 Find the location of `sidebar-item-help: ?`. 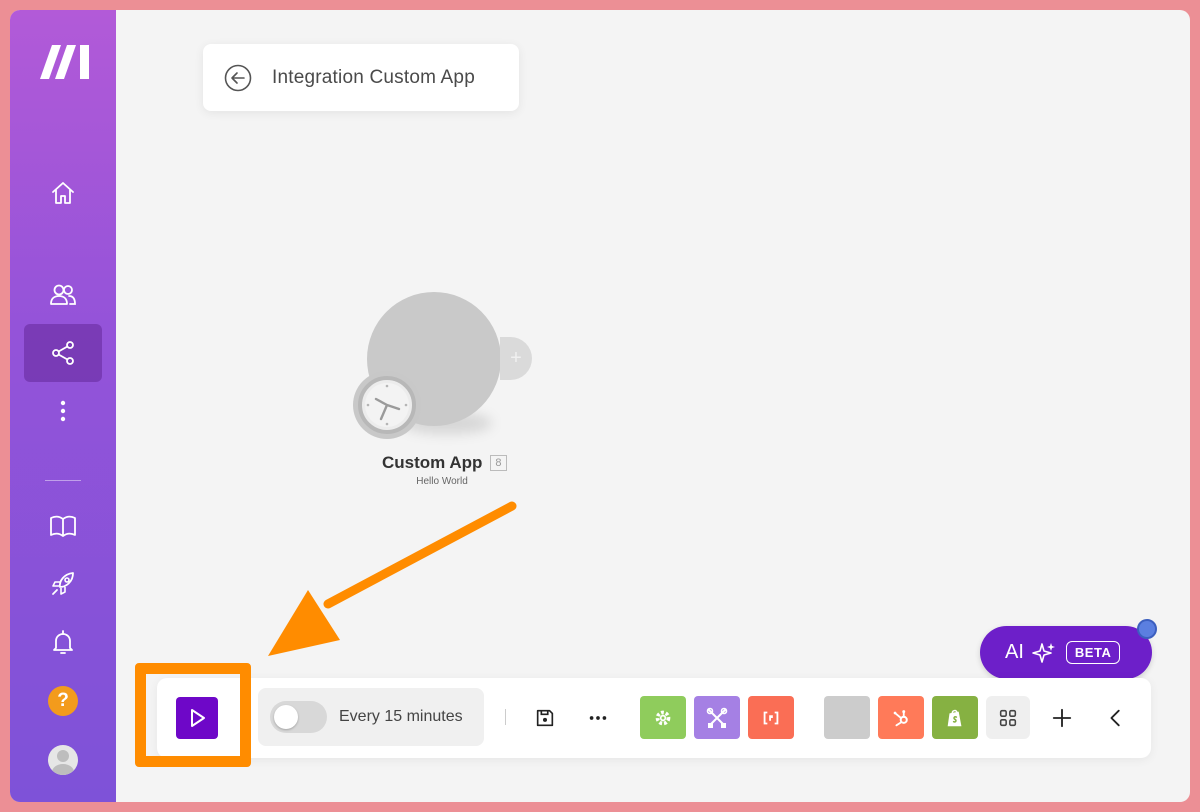

sidebar-item-help: ? is located at coordinates (63, 701).